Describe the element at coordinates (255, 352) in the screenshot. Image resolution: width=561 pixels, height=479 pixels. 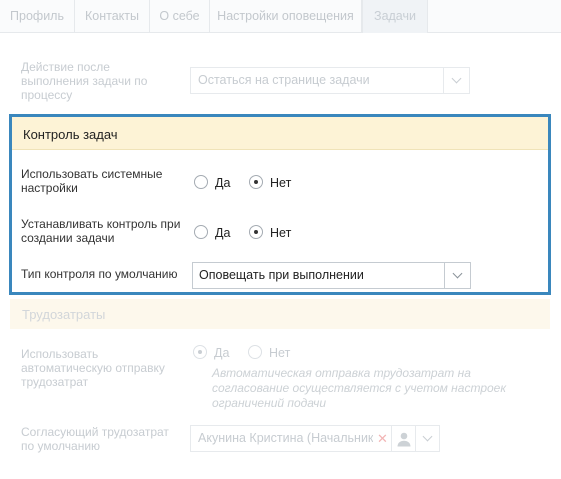
I see `auto-send-no-radio` at that location.